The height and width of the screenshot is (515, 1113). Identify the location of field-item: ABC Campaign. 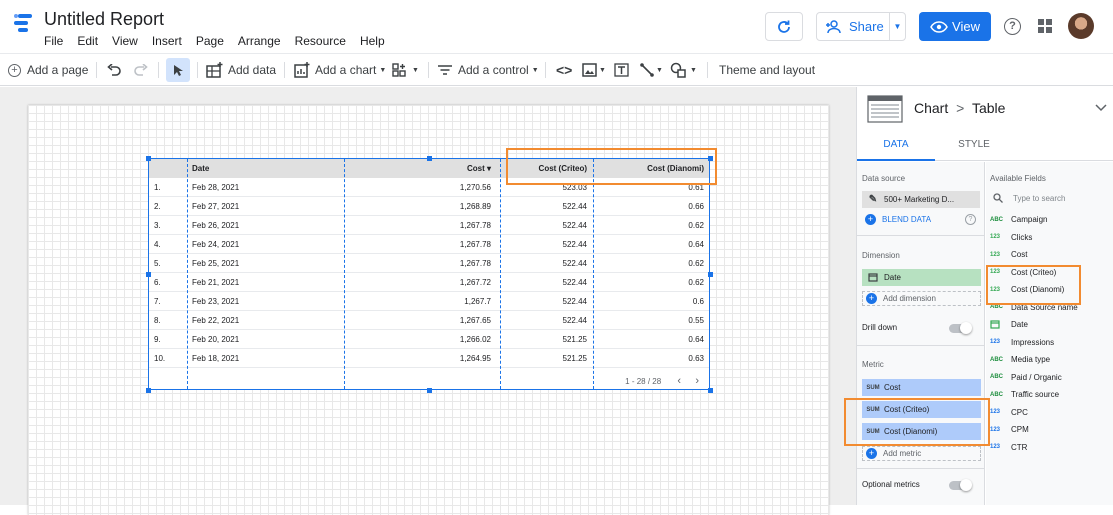
(1018, 219).